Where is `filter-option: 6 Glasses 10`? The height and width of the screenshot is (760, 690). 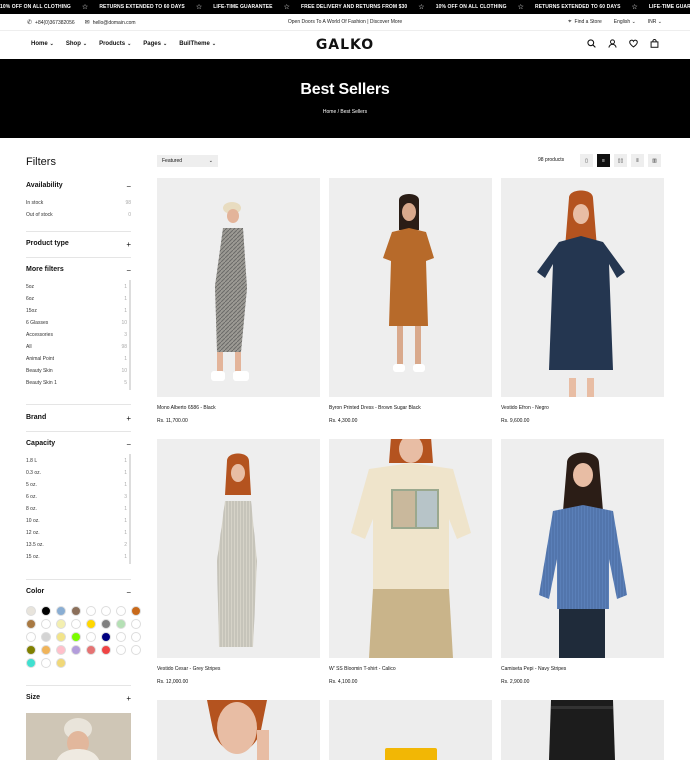 filter-option: 6 Glasses 10 is located at coordinates (76, 323).